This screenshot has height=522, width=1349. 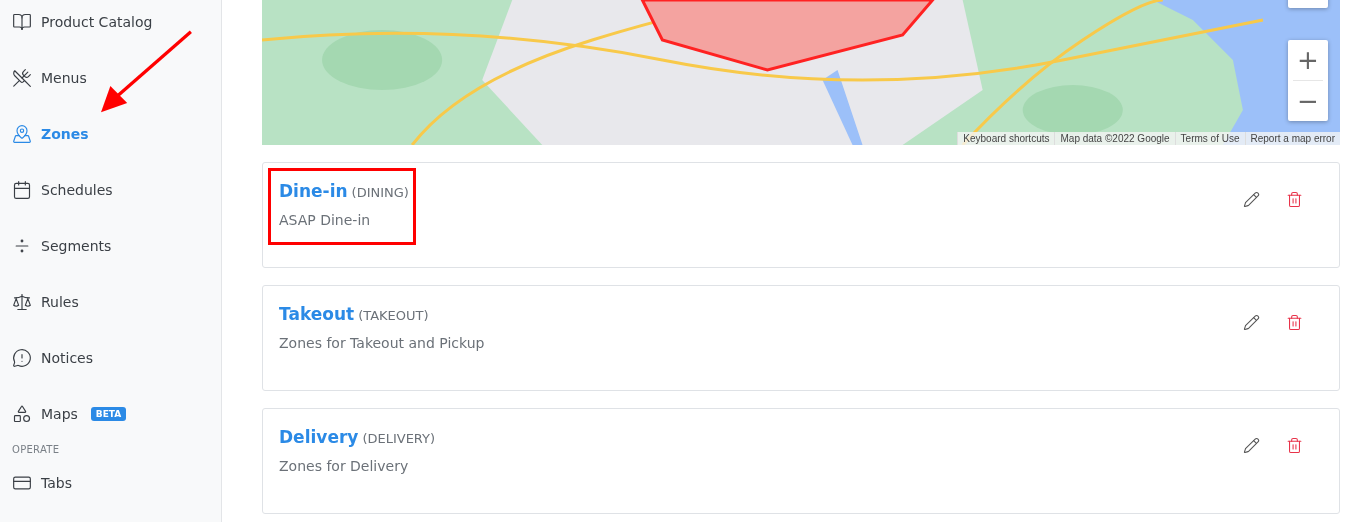 What do you see at coordinates (1209, 138) in the screenshot?
I see `map-attribution-link: Terms of Use` at bounding box center [1209, 138].